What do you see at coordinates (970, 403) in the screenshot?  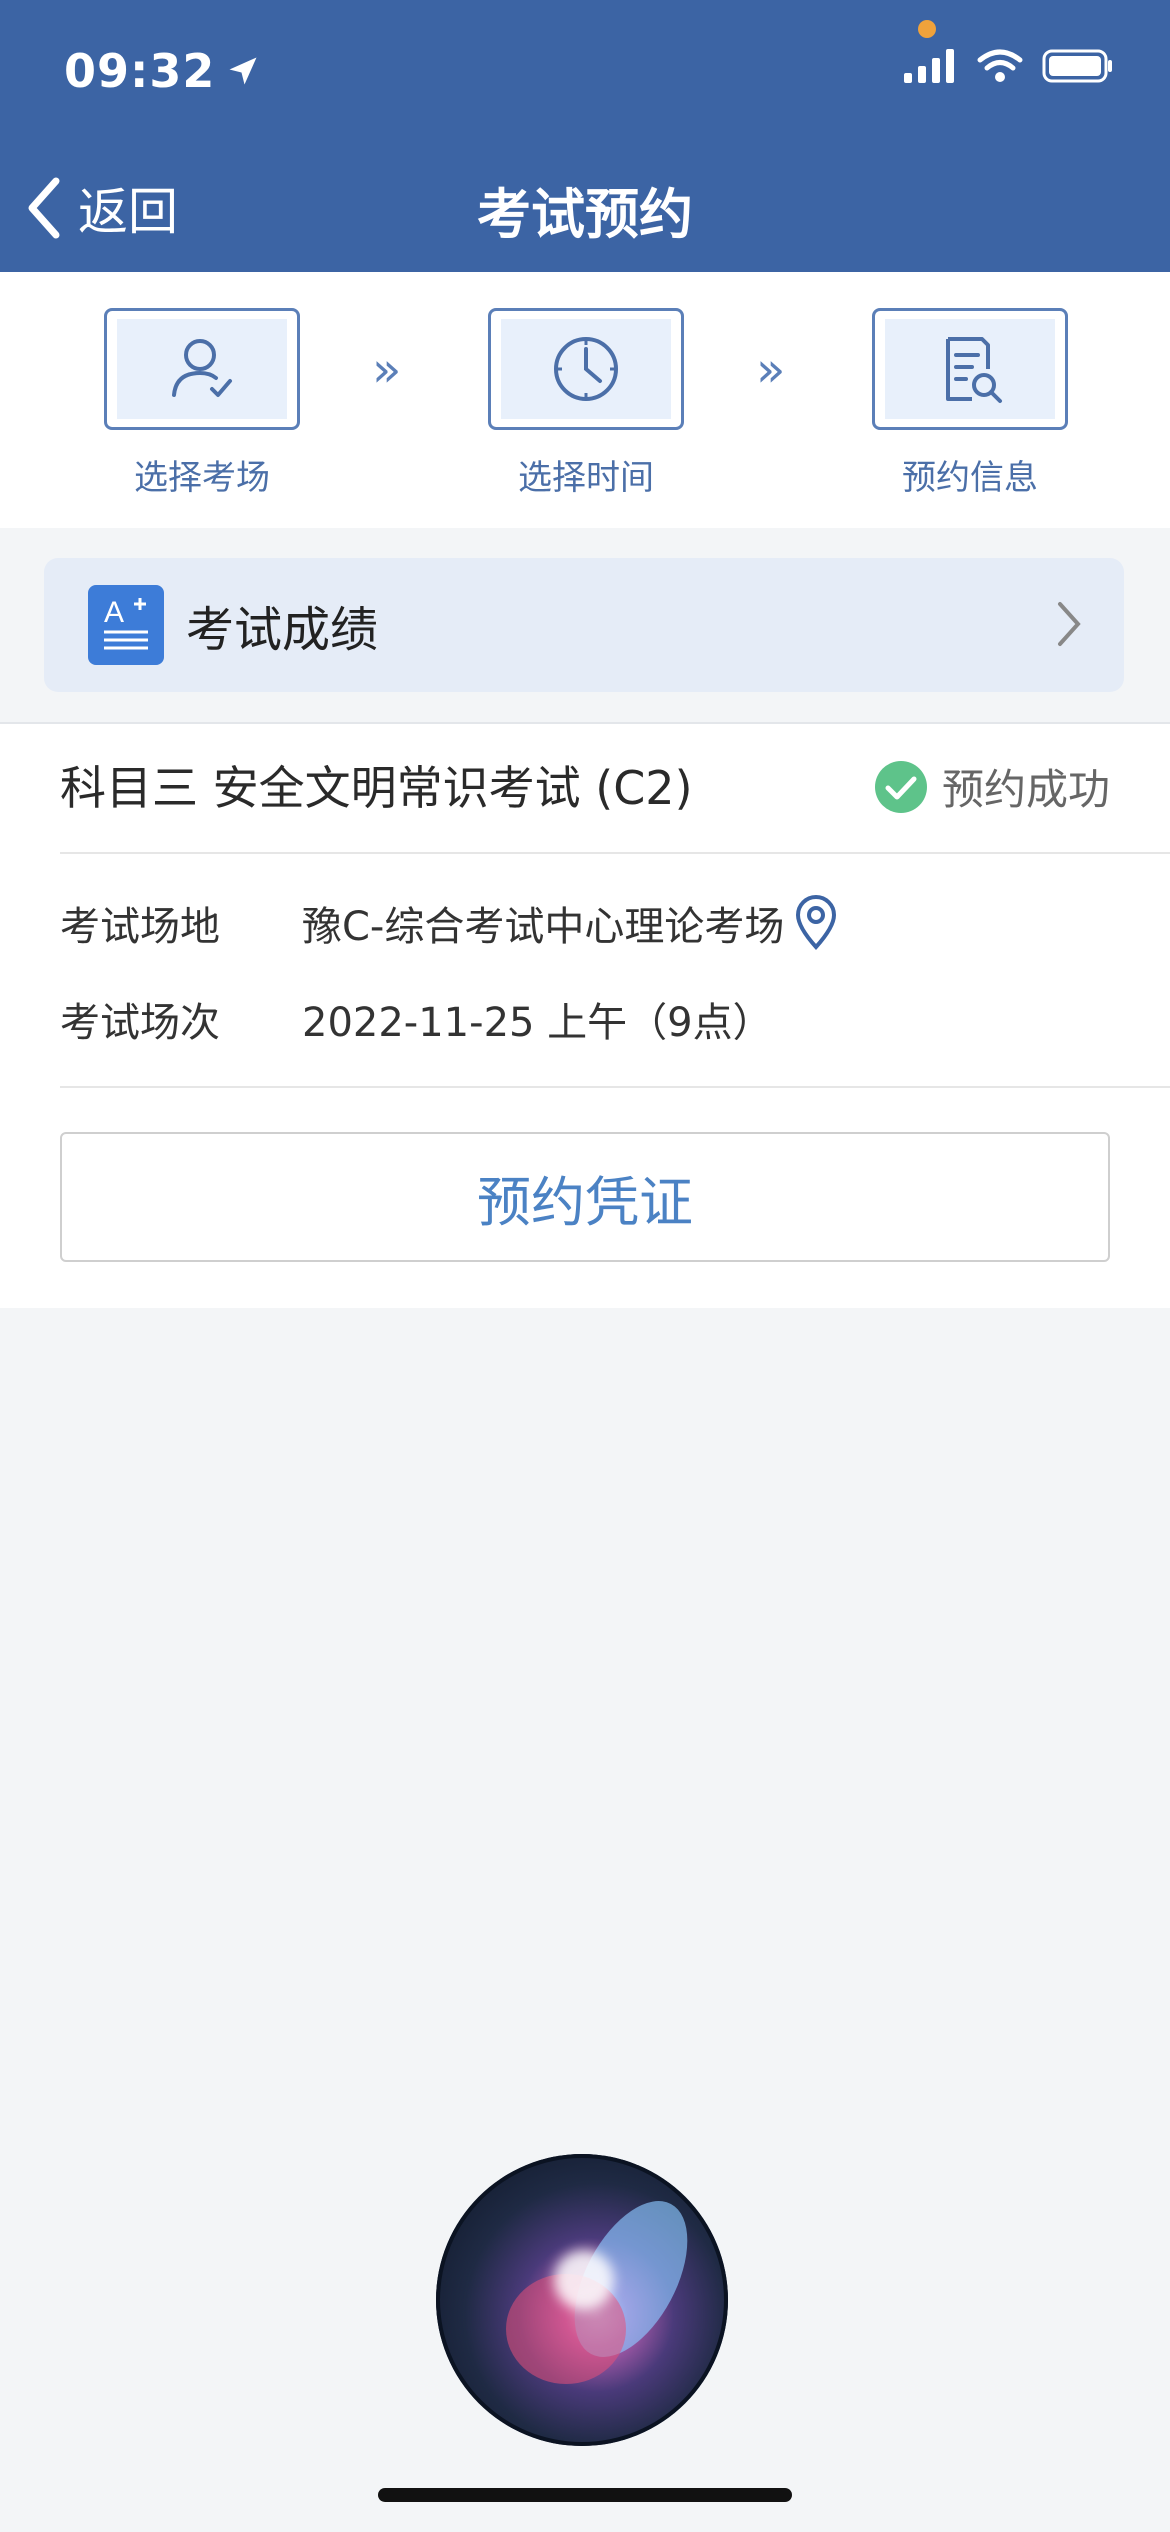 I see `step-appointment-info: 预约信息` at bounding box center [970, 403].